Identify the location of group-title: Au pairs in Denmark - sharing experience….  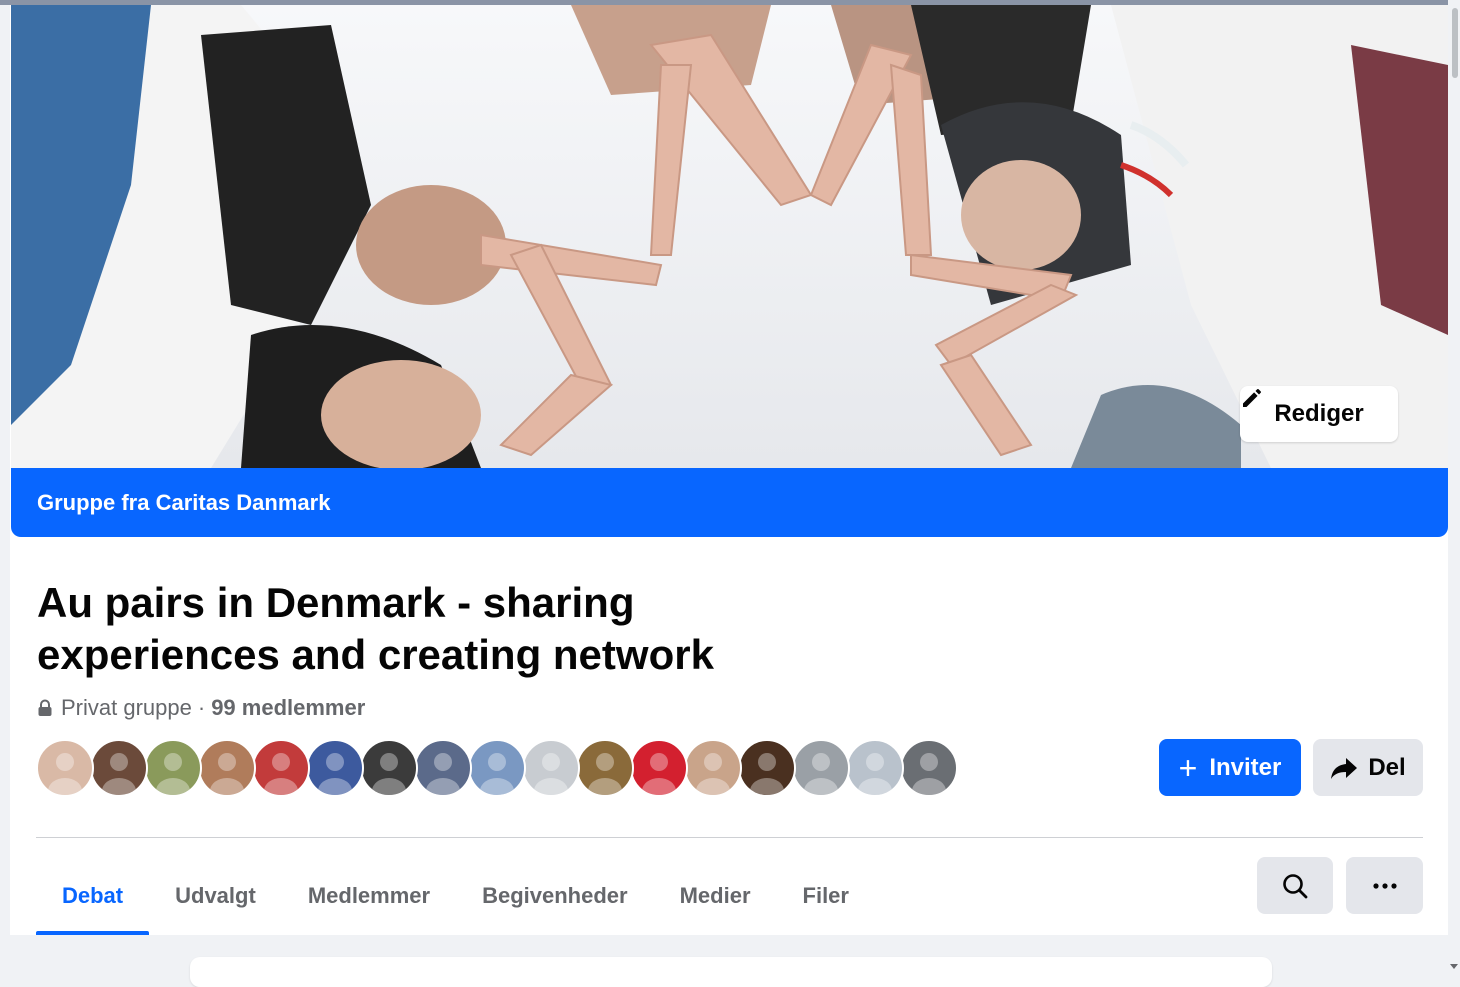
(417, 629).